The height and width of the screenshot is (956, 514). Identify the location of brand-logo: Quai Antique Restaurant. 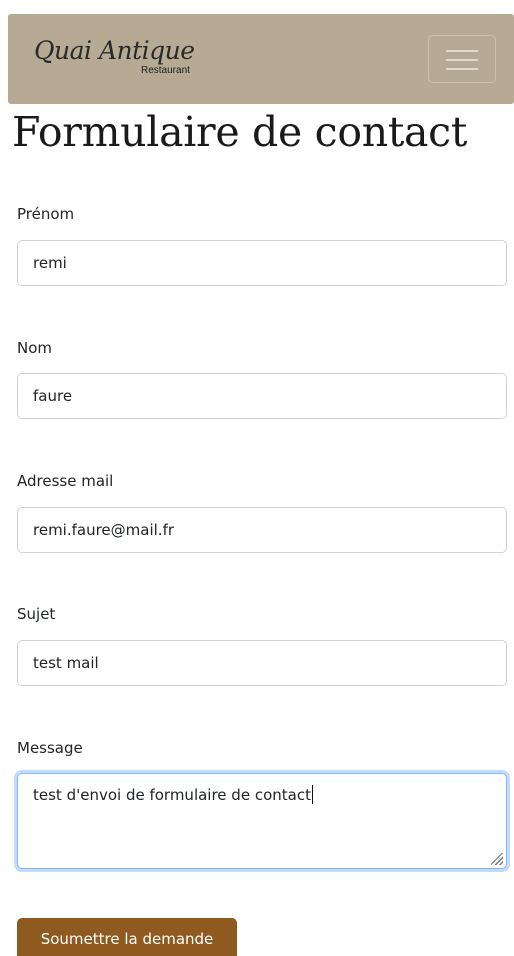
(134, 60).